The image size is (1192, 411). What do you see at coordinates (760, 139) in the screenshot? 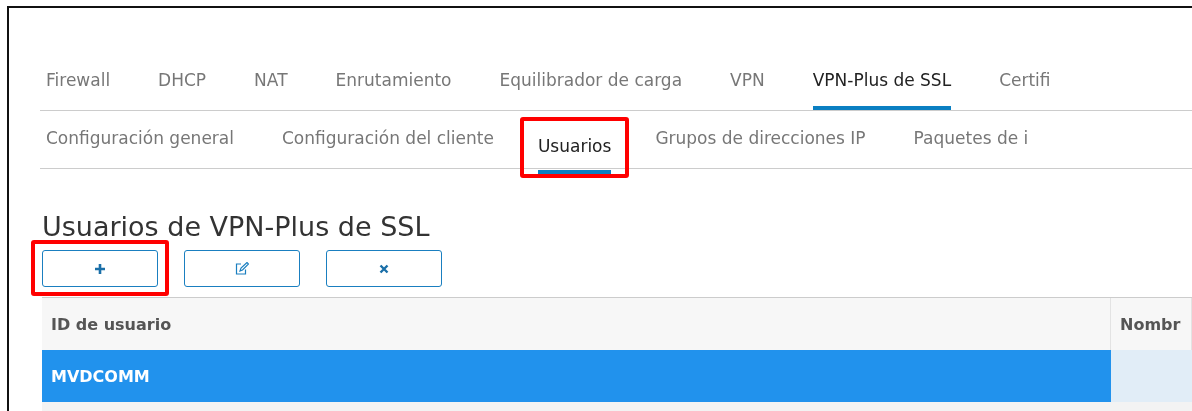
I see `tab: Grupos de direcciones IP` at bounding box center [760, 139].